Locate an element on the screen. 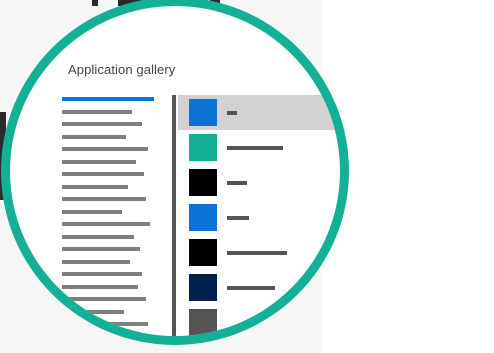  category-item-selected is located at coordinates (108, 99).